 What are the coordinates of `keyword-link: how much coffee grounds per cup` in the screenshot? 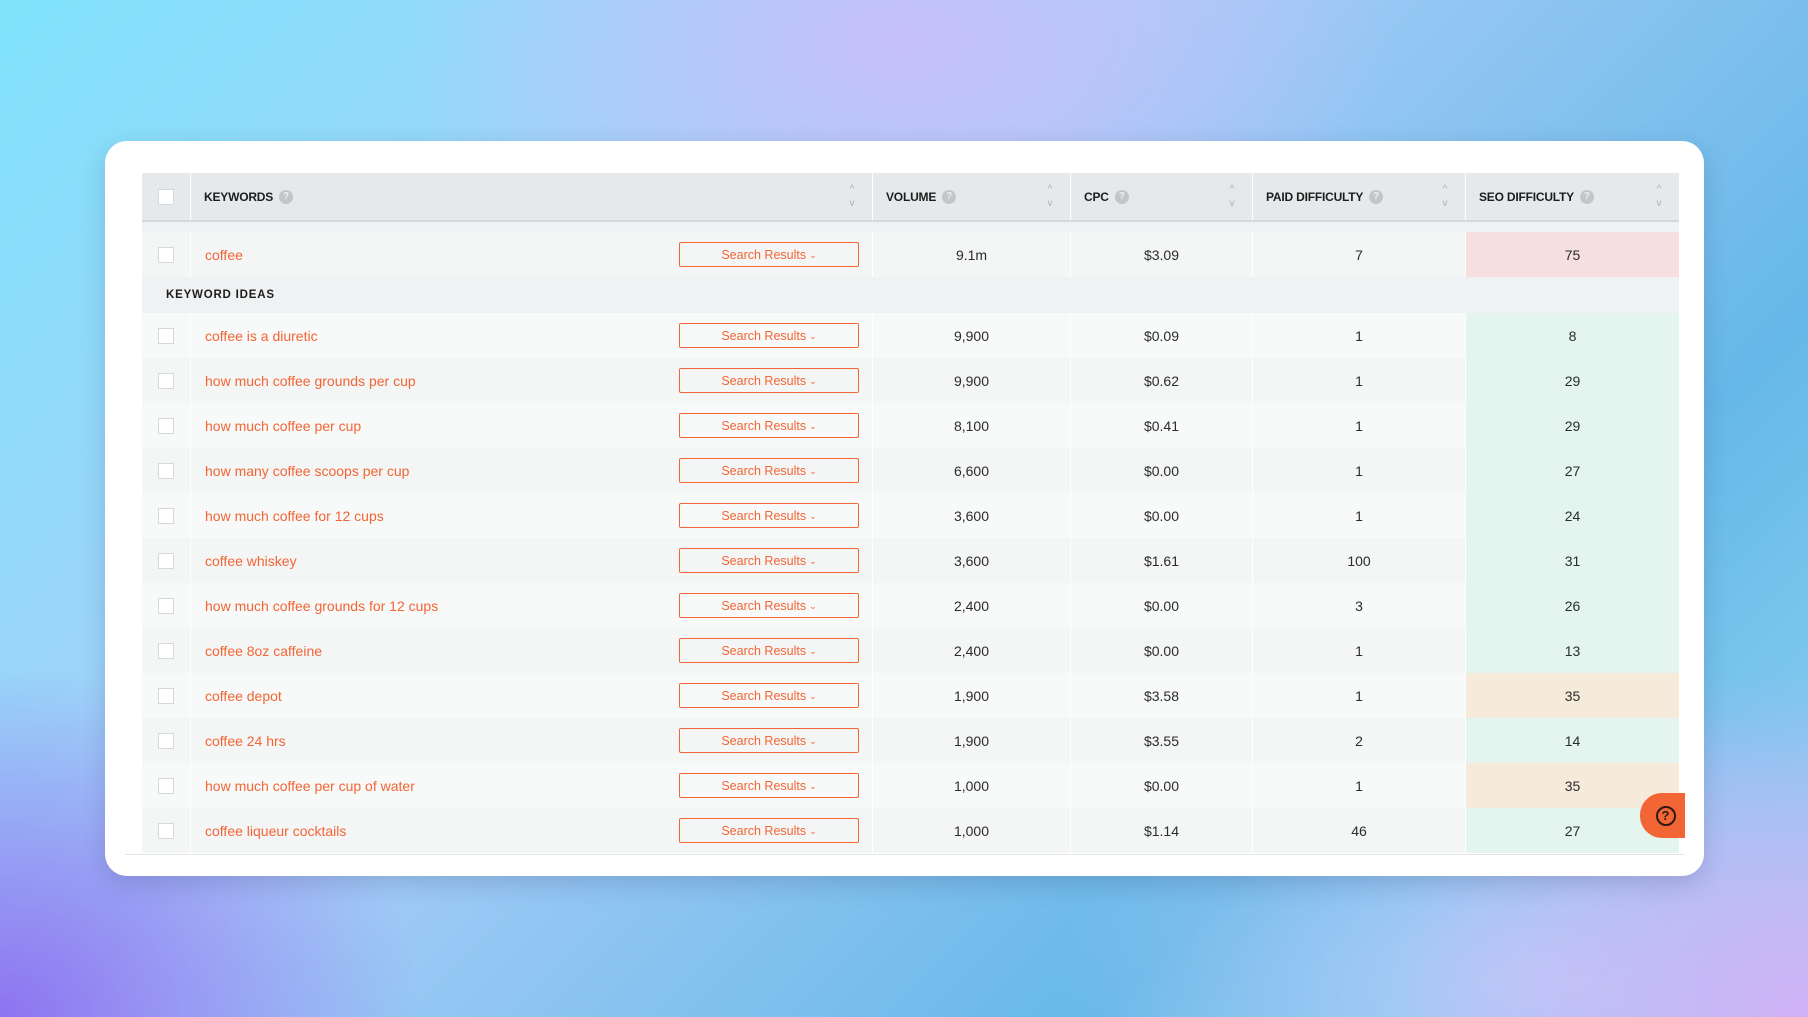 It's located at (310, 381).